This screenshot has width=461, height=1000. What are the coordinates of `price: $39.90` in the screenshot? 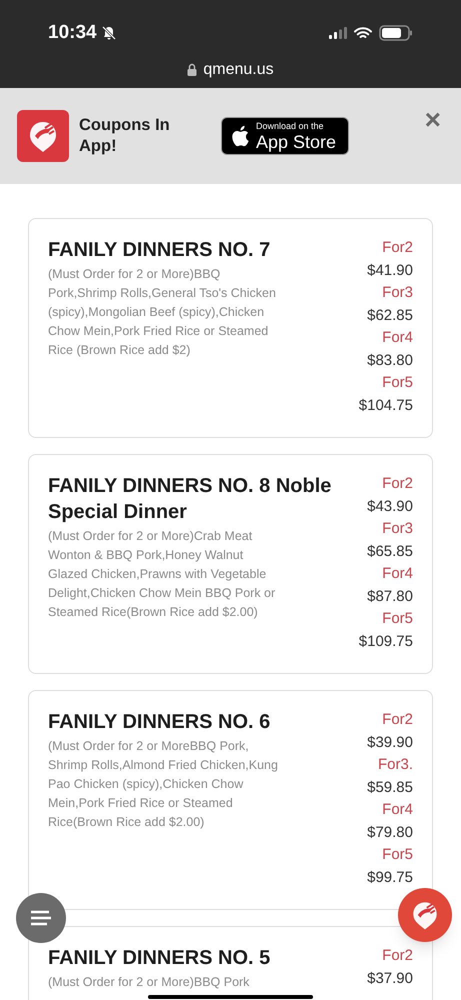 It's located at (390, 742).